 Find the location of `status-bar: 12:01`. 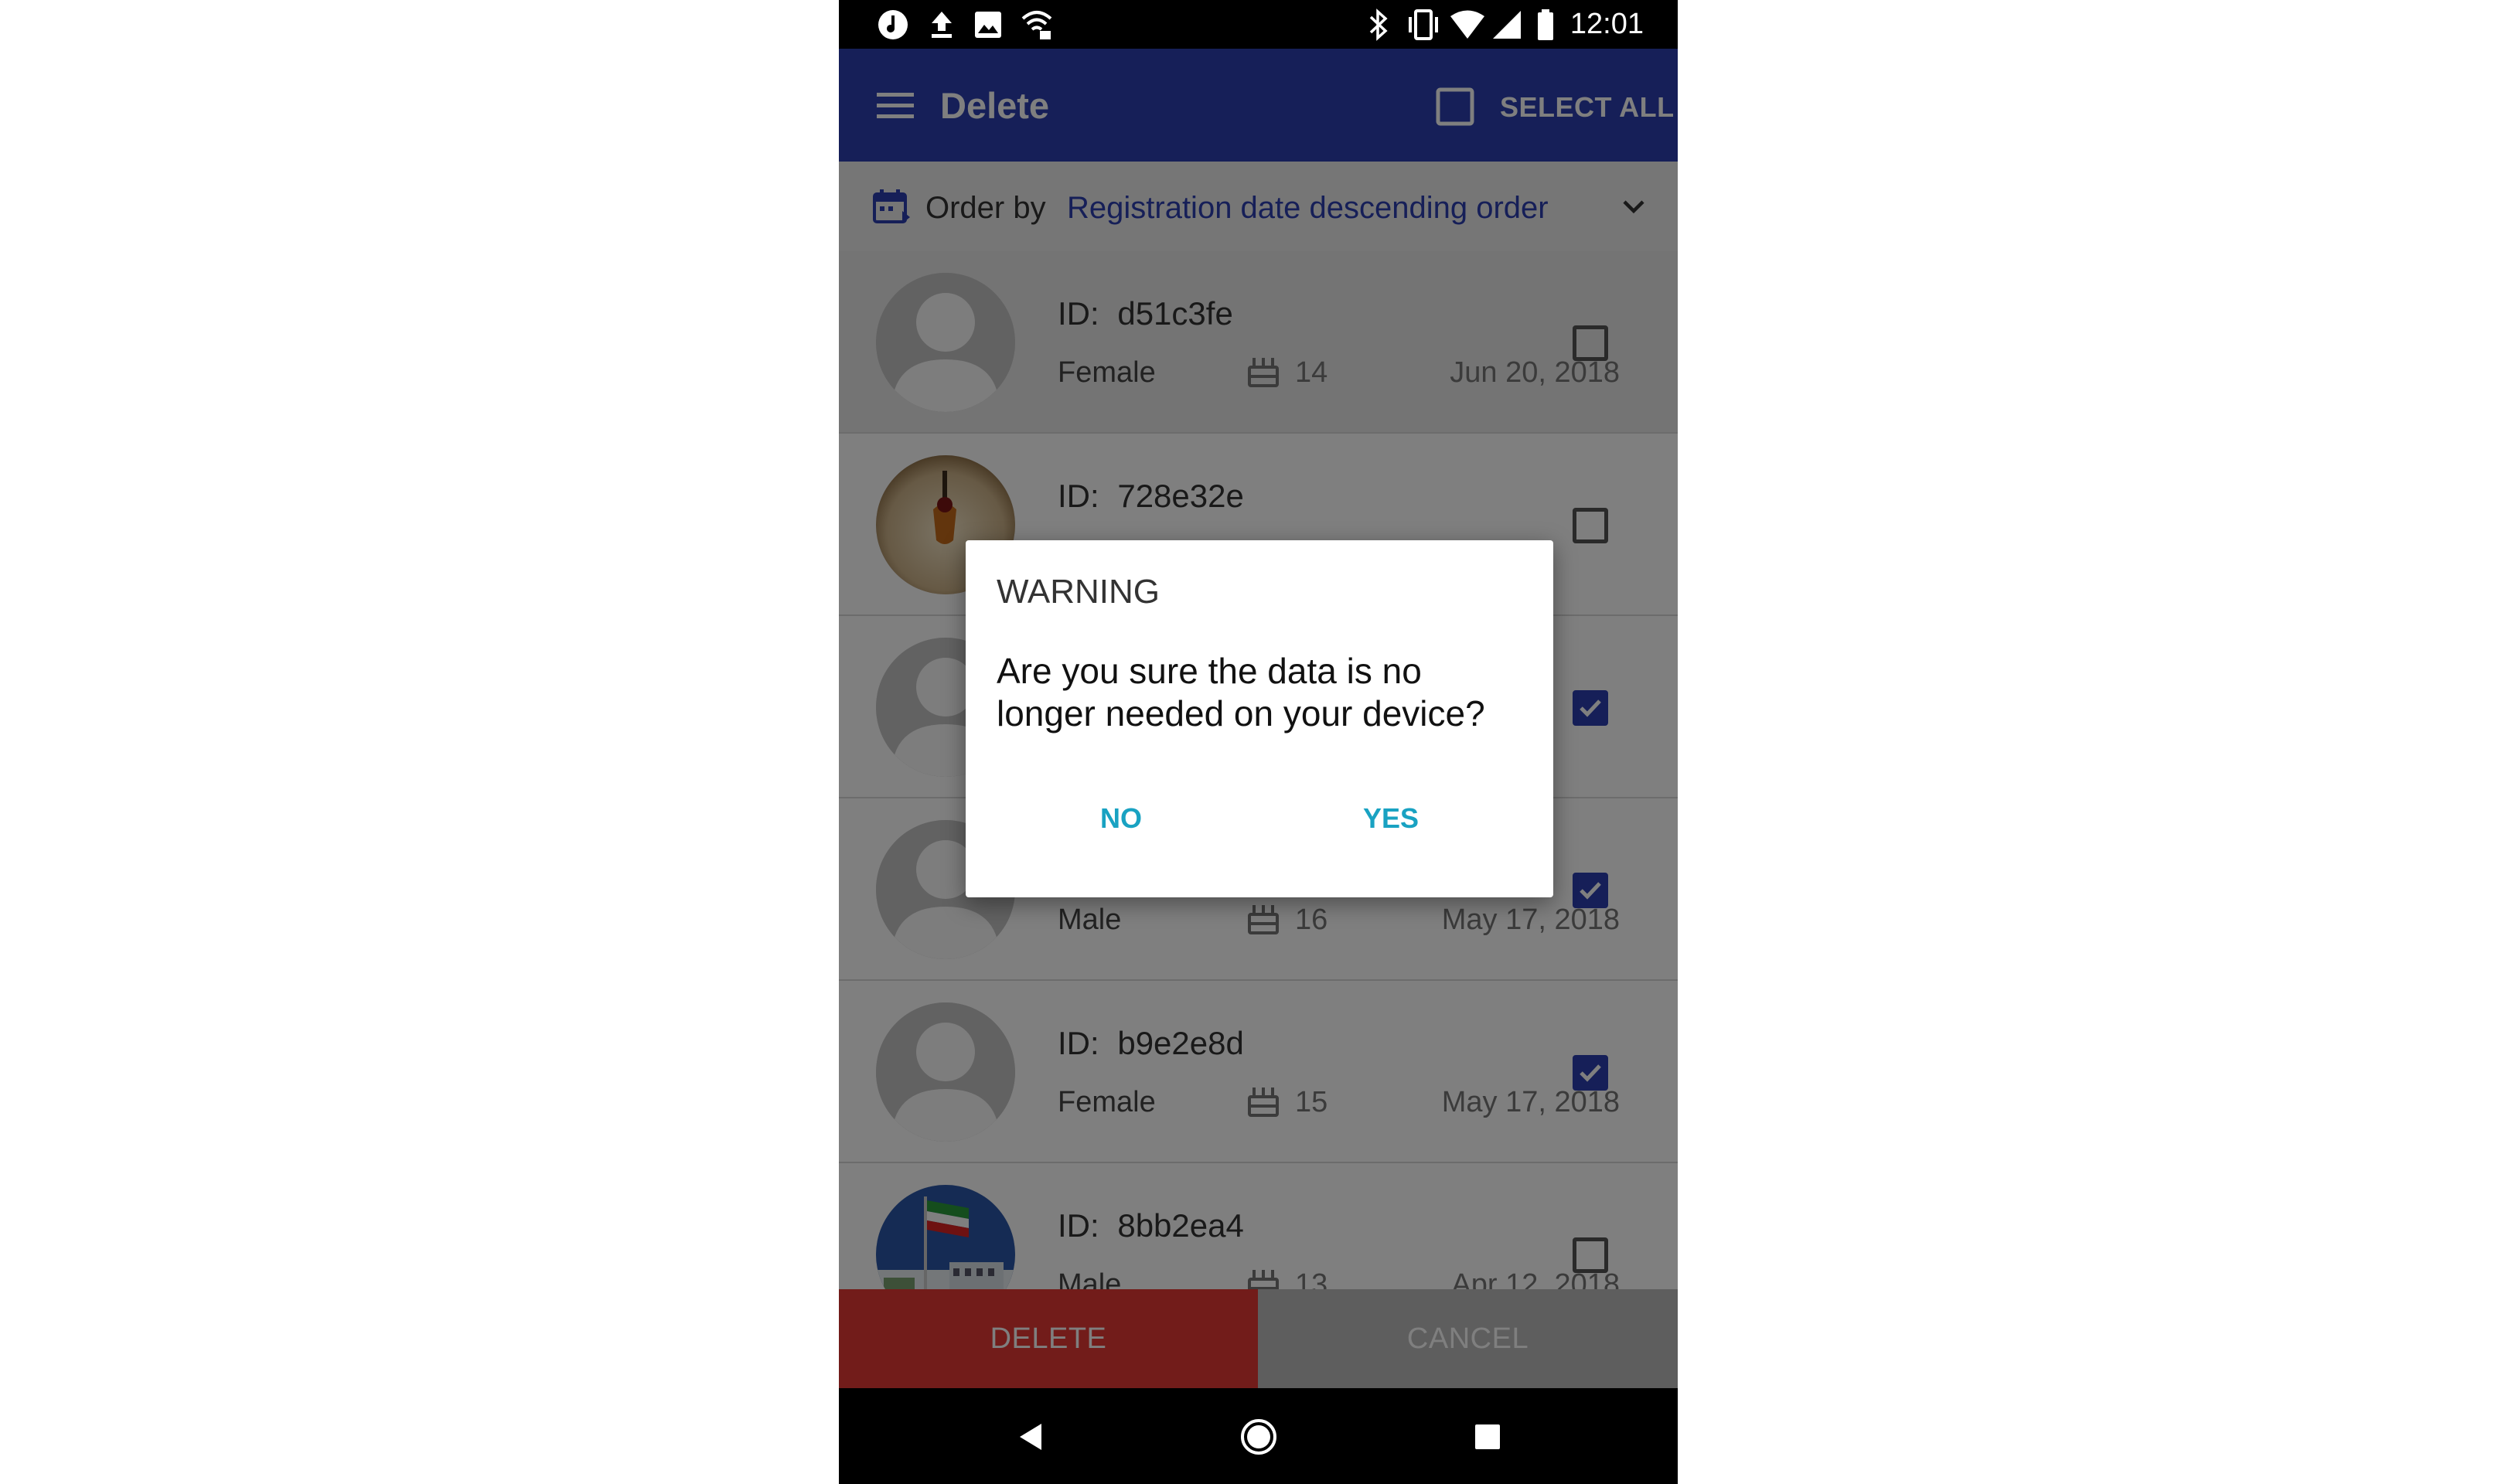

status-bar: 12:01 is located at coordinates (1258, 24).